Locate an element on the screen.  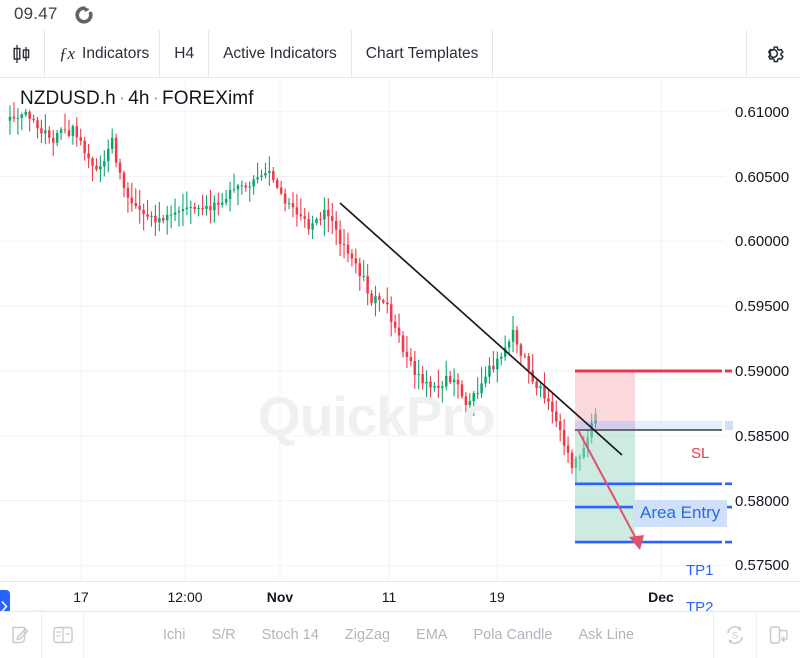
time-tick: 12:00 is located at coordinates (185, 597).